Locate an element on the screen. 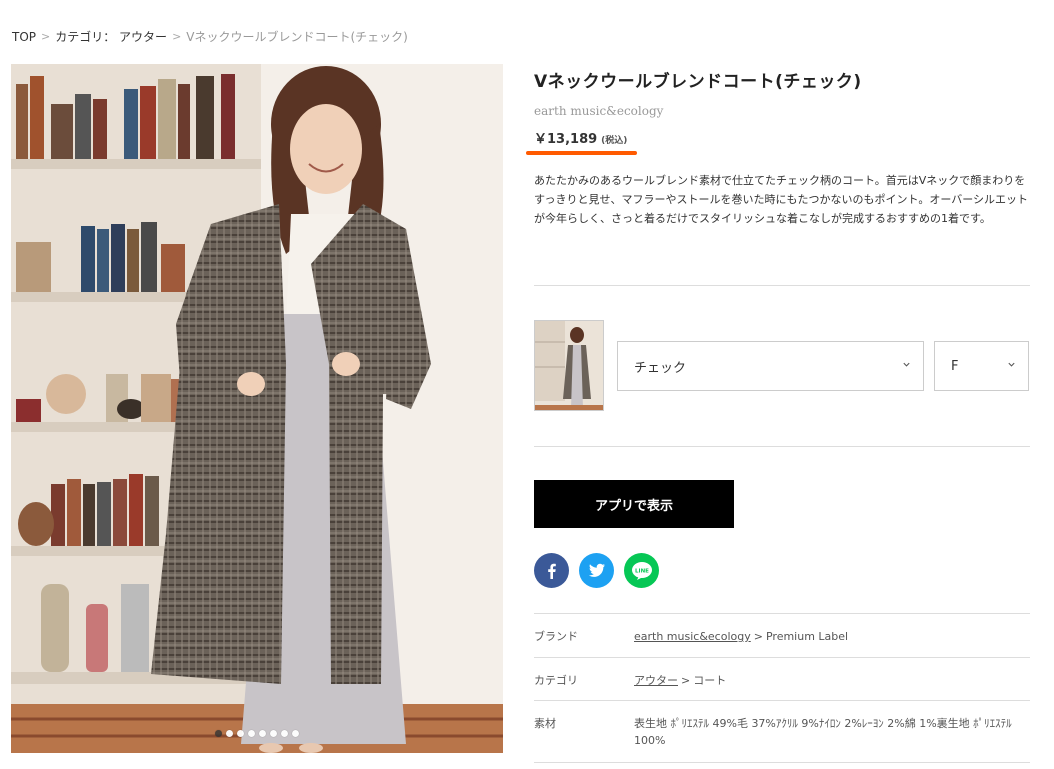 Image resolution: width=1054 pixels, height=769 pixels. social-share: LINE is located at coordinates (596, 570).